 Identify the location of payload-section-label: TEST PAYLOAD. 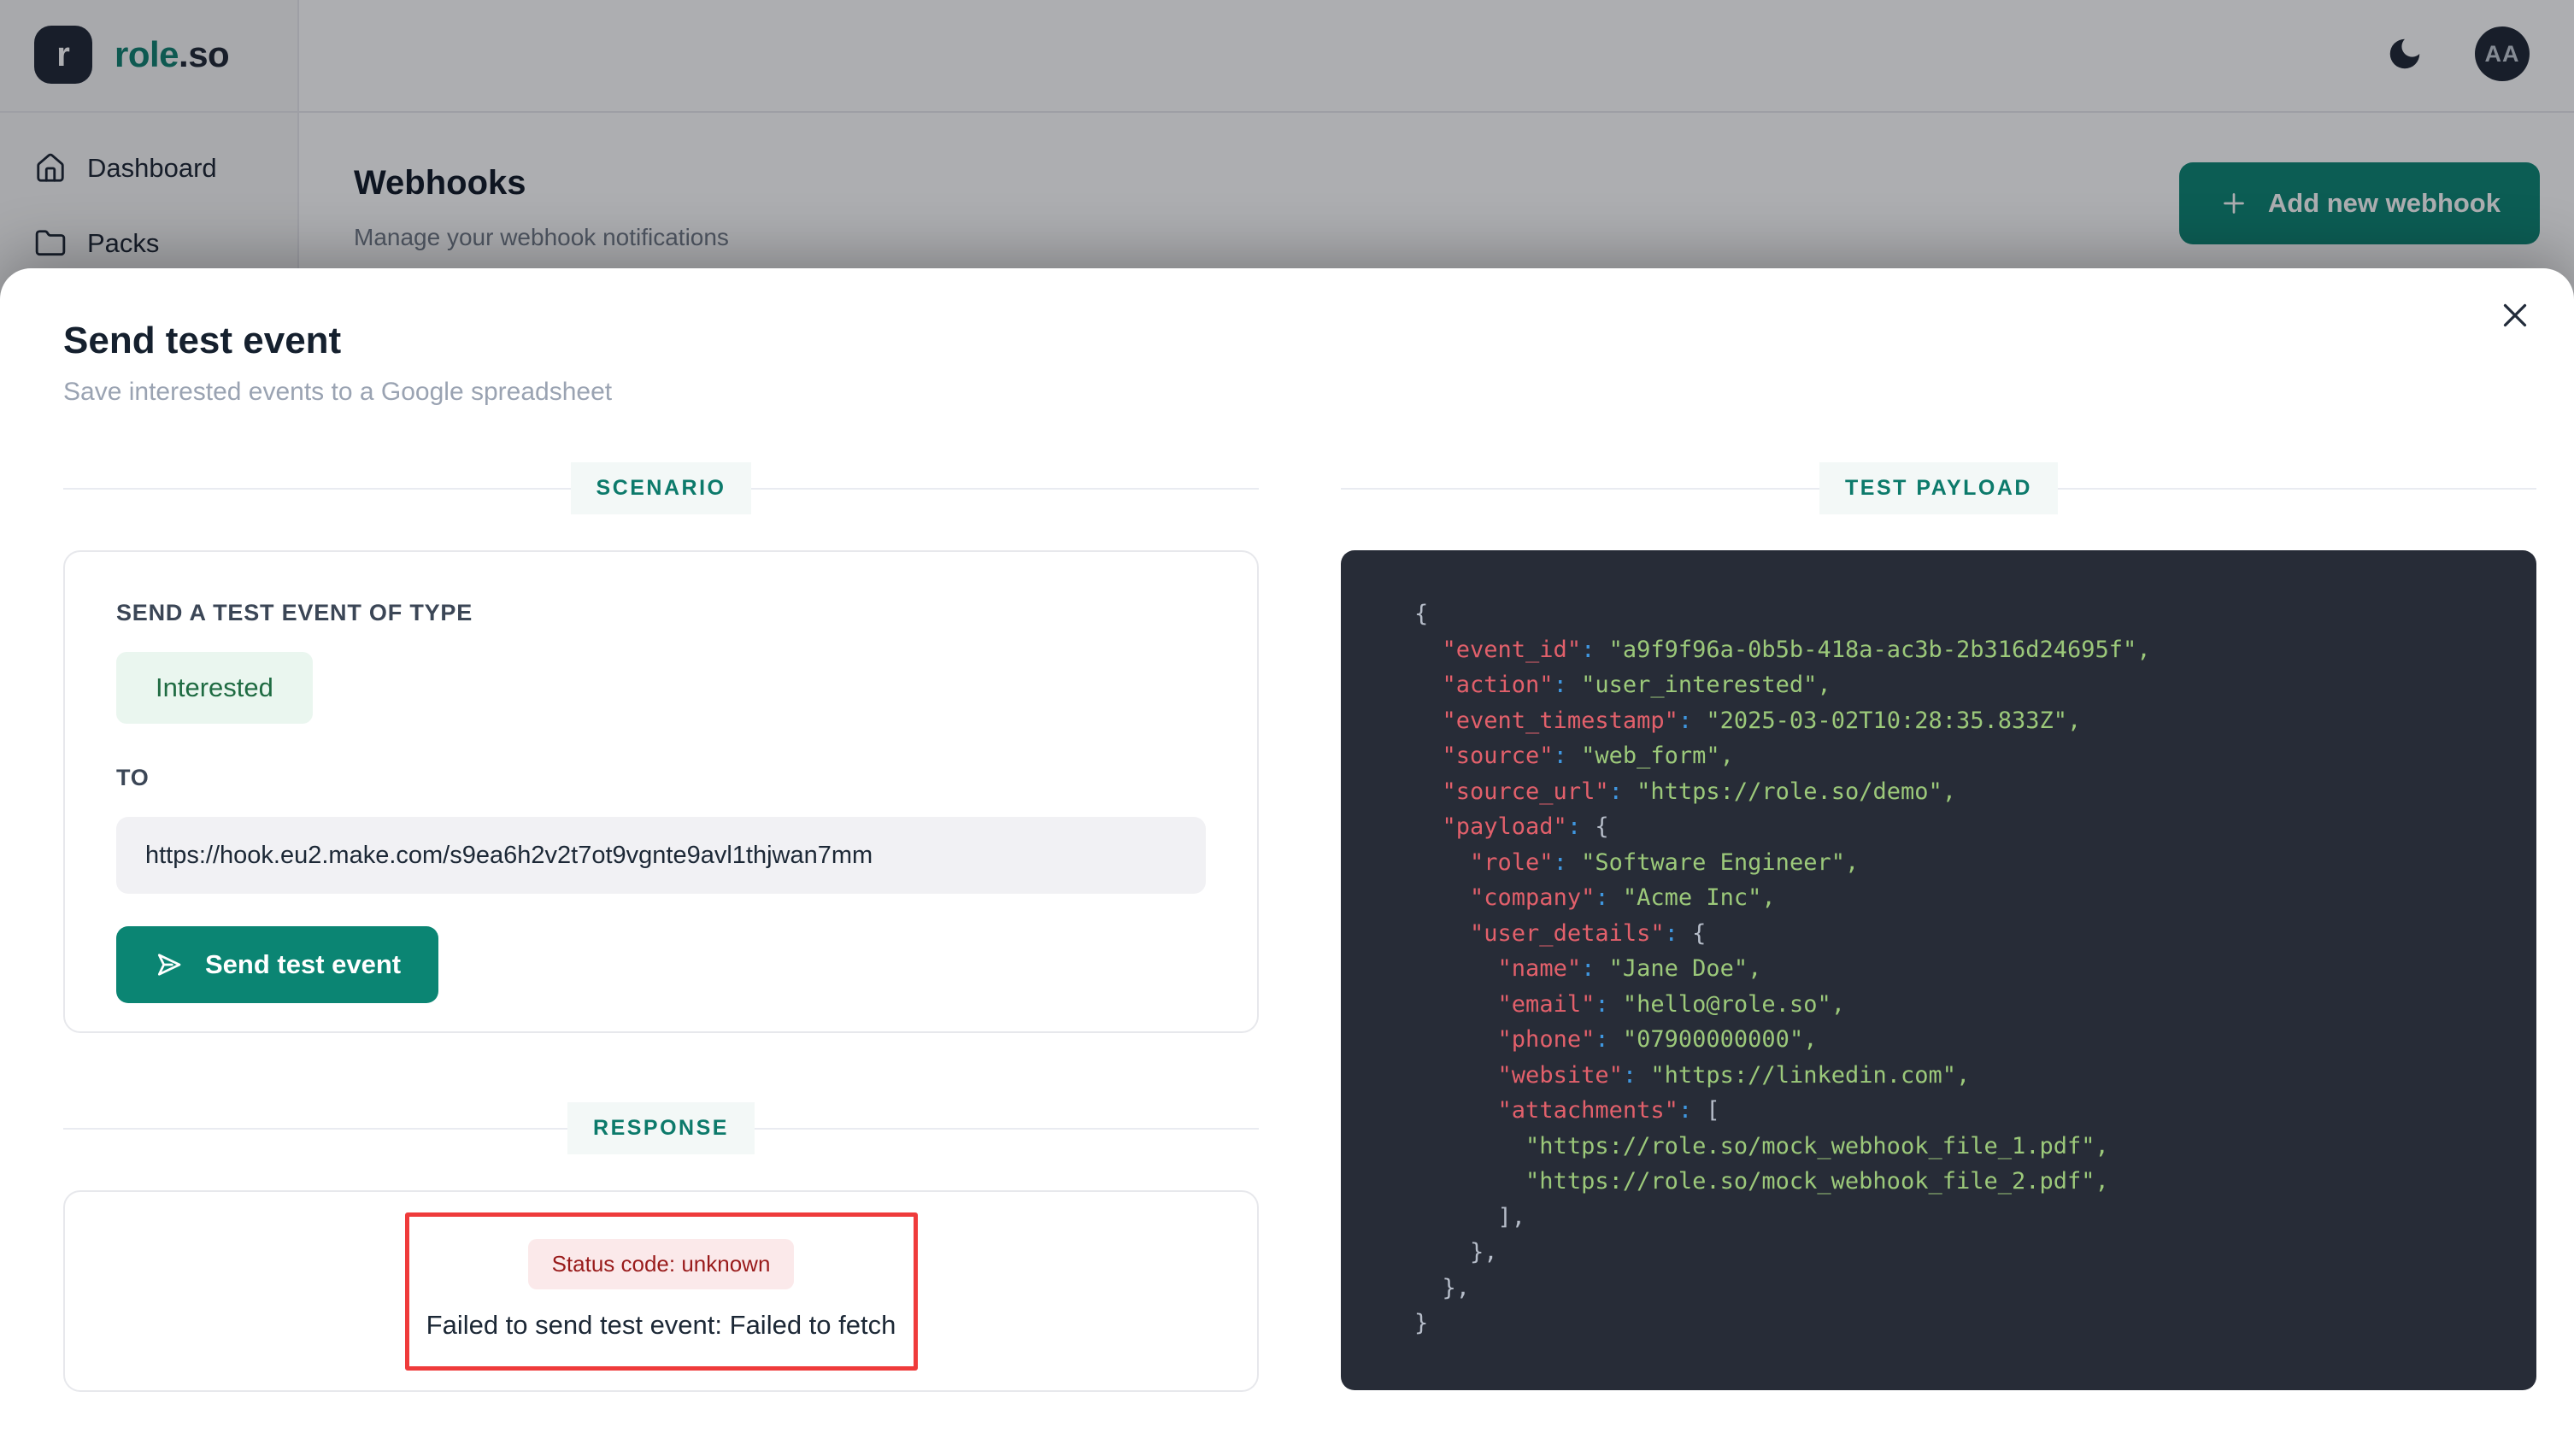
(1938, 488).